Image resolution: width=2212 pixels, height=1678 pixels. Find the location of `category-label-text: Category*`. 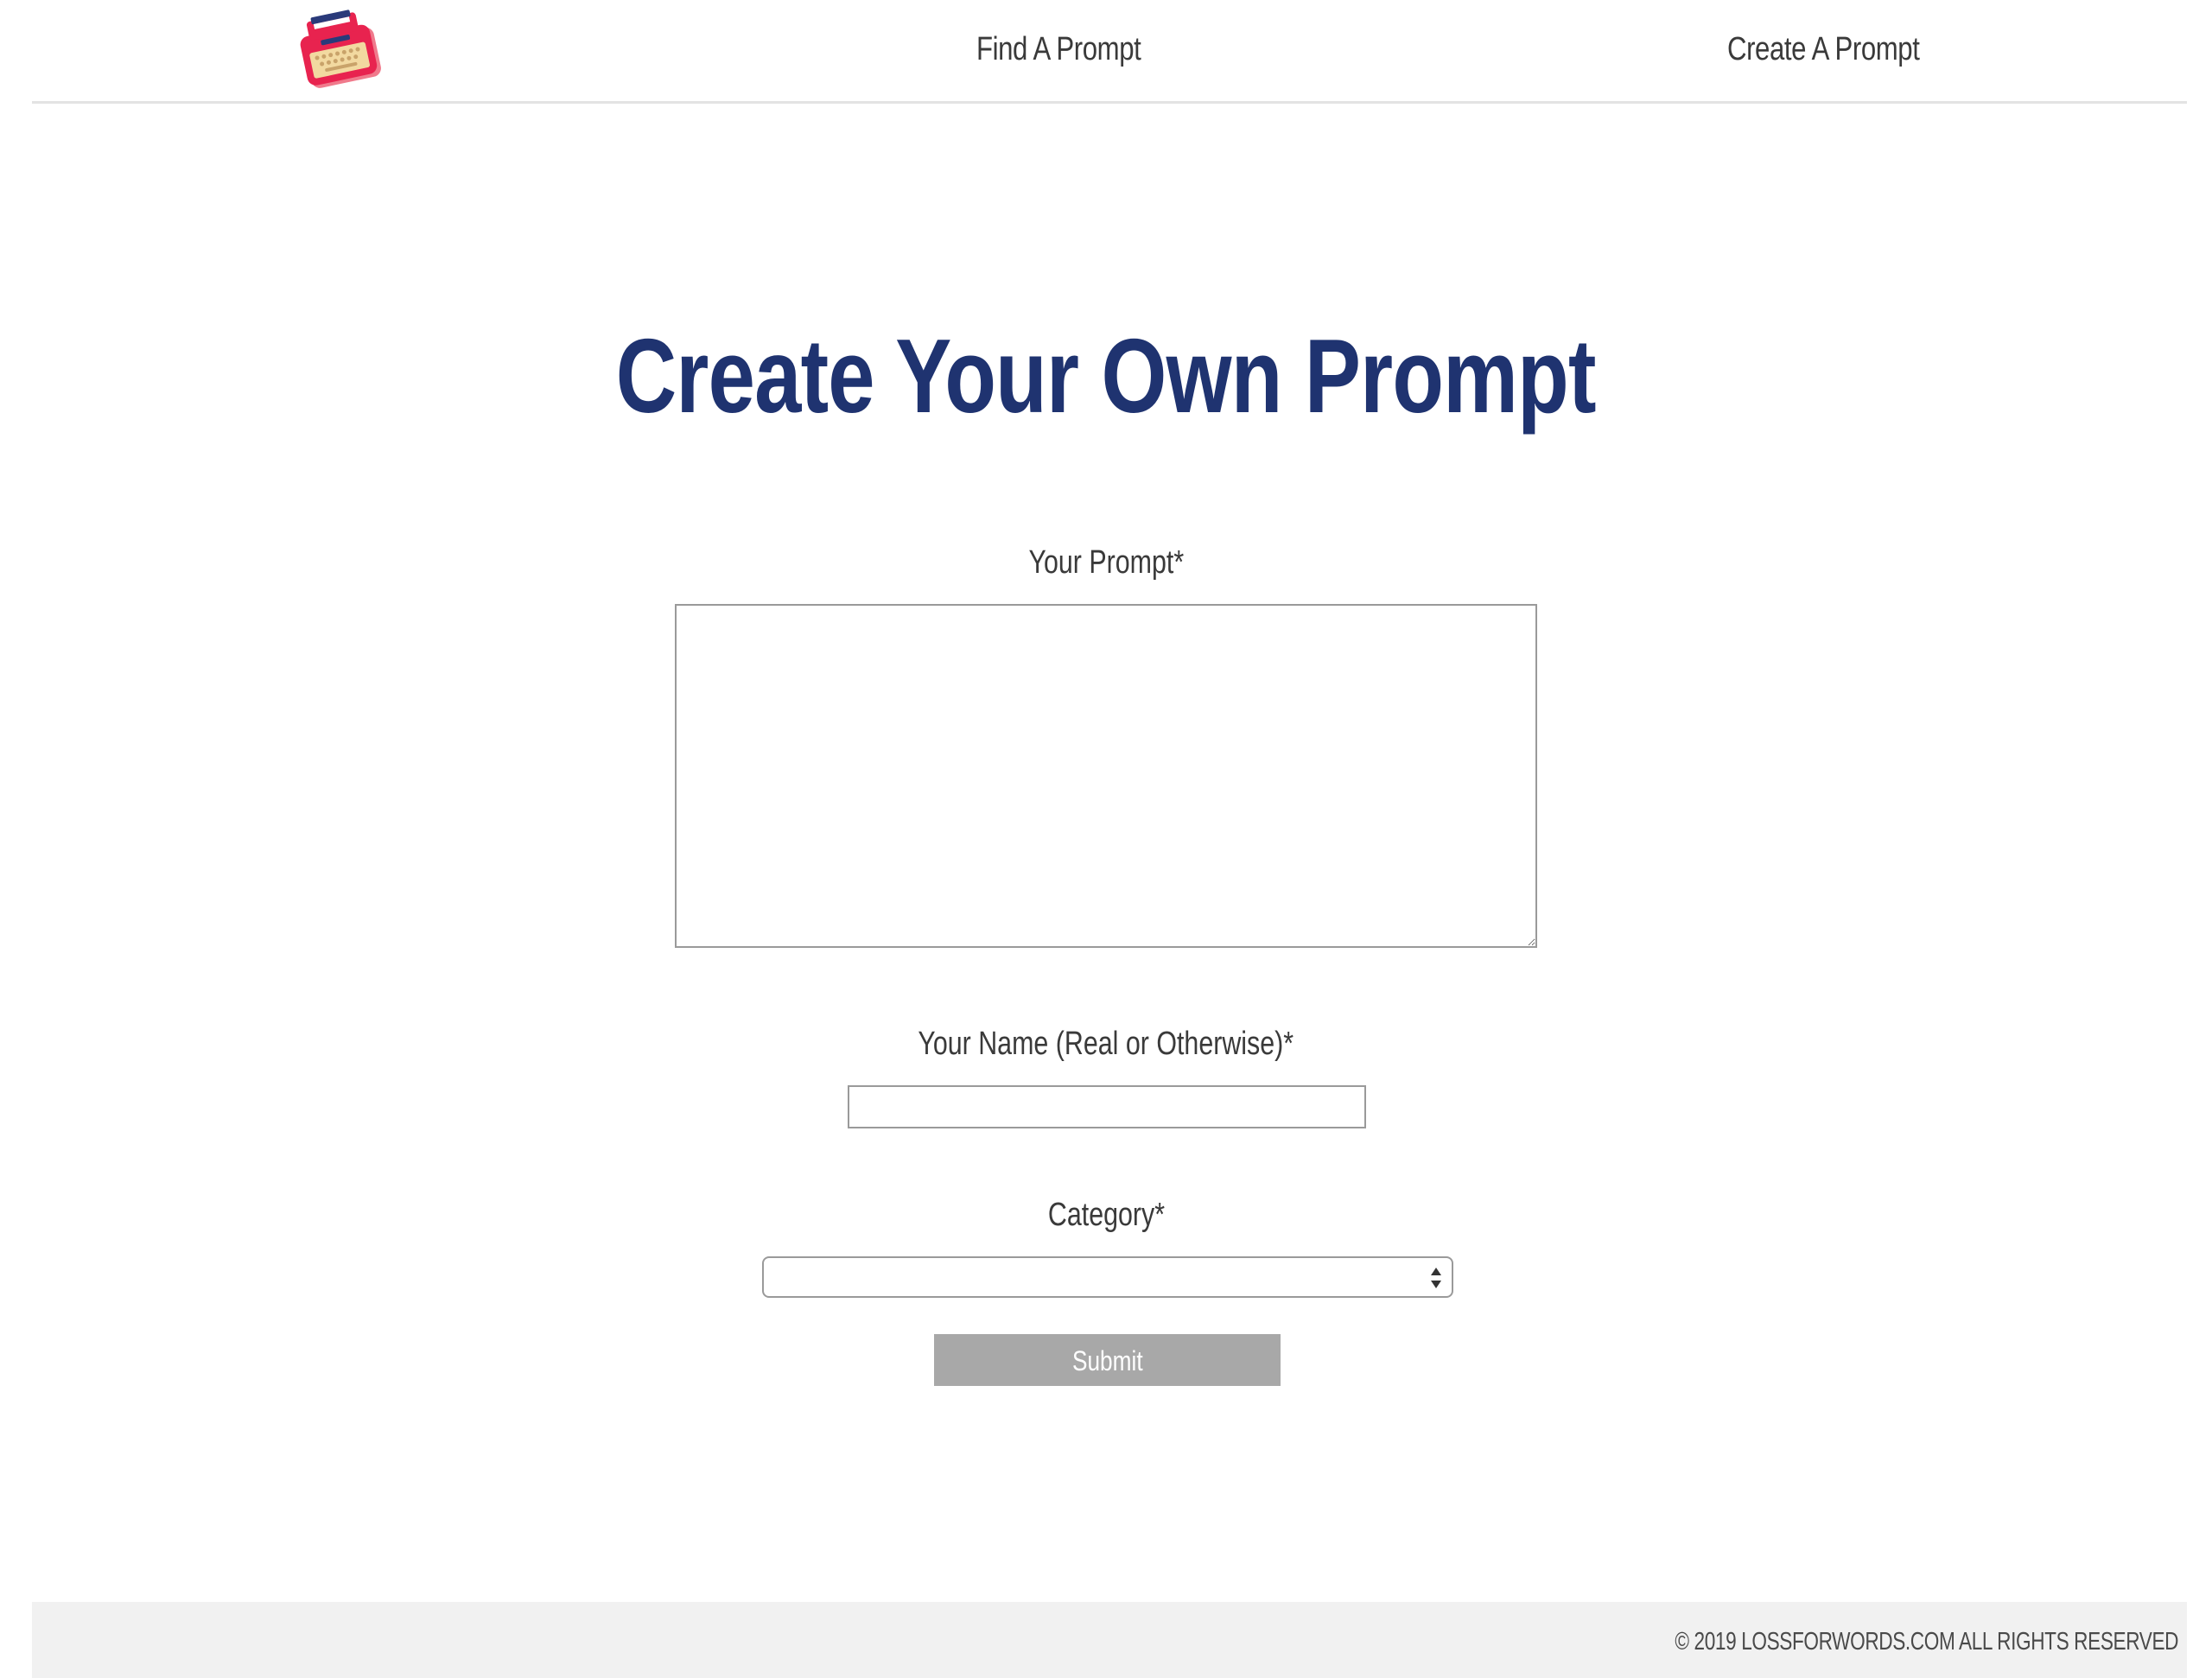

category-label-text: Category* is located at coordinates (1106, 1215).